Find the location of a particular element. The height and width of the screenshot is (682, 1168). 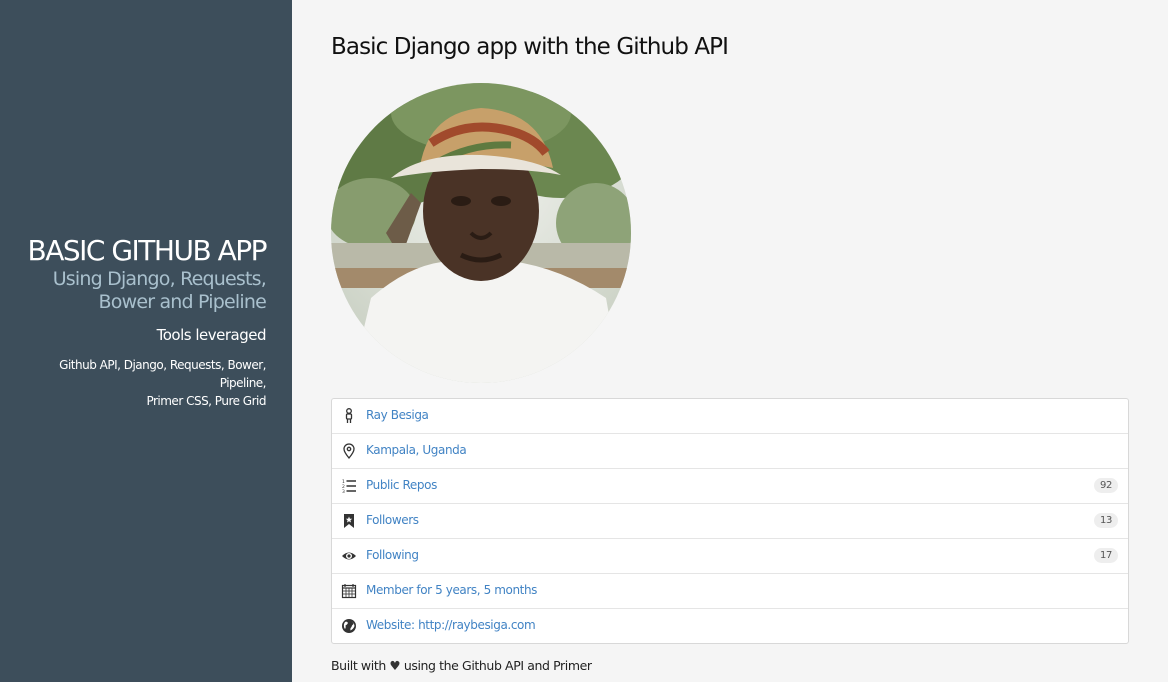

profile-following-link: Following is located at coordinates (392, 555).